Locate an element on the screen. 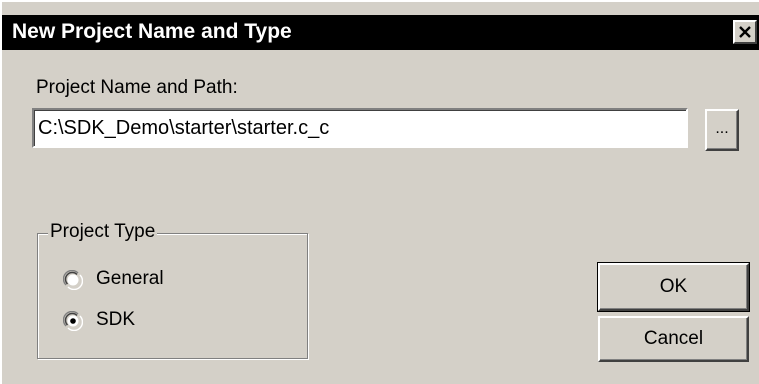  window-title: New Project Name and Type is located at coordinates (152, 31).